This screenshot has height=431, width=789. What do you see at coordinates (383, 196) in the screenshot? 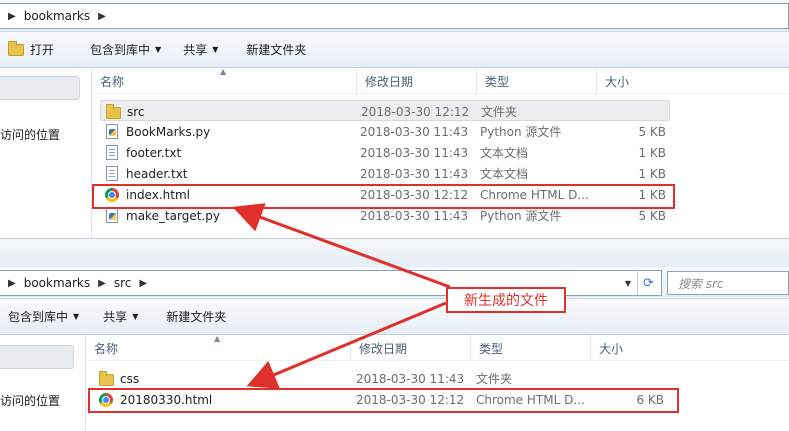
I see `highlight-box-index-html` at bounding box center [383, 196].